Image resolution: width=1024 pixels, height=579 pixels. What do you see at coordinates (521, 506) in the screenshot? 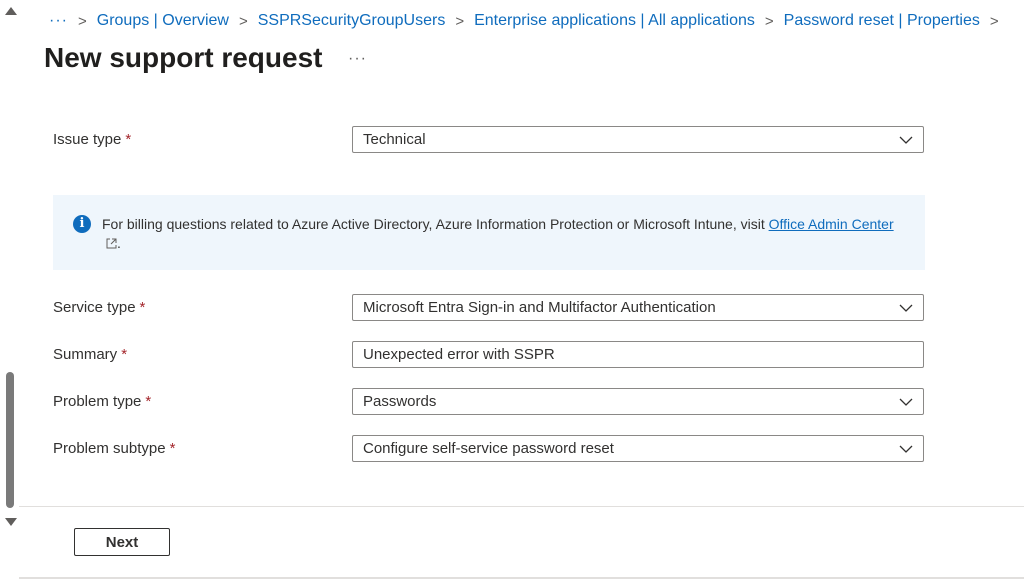
I see `footer-divider` at bounding box center [521, 506].